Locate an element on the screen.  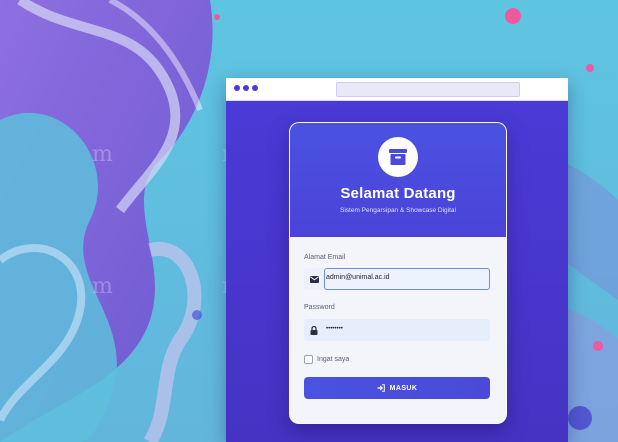
archive-box-icon is located at coordinates (398, 157).